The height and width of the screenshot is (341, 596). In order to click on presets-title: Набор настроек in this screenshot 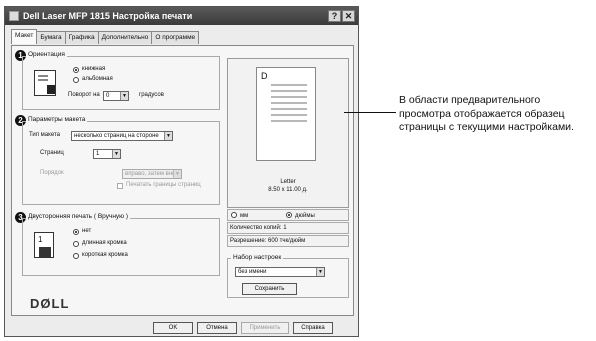, I will do `click(257, 257)`.